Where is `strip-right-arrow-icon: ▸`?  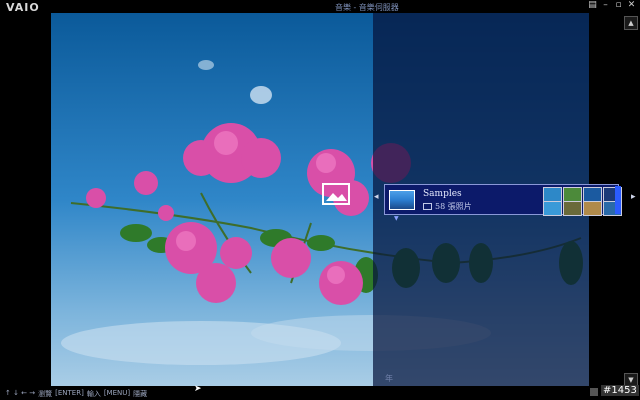
strip-right-arrow-icon: ▸ is located at coordinates (633, 197).